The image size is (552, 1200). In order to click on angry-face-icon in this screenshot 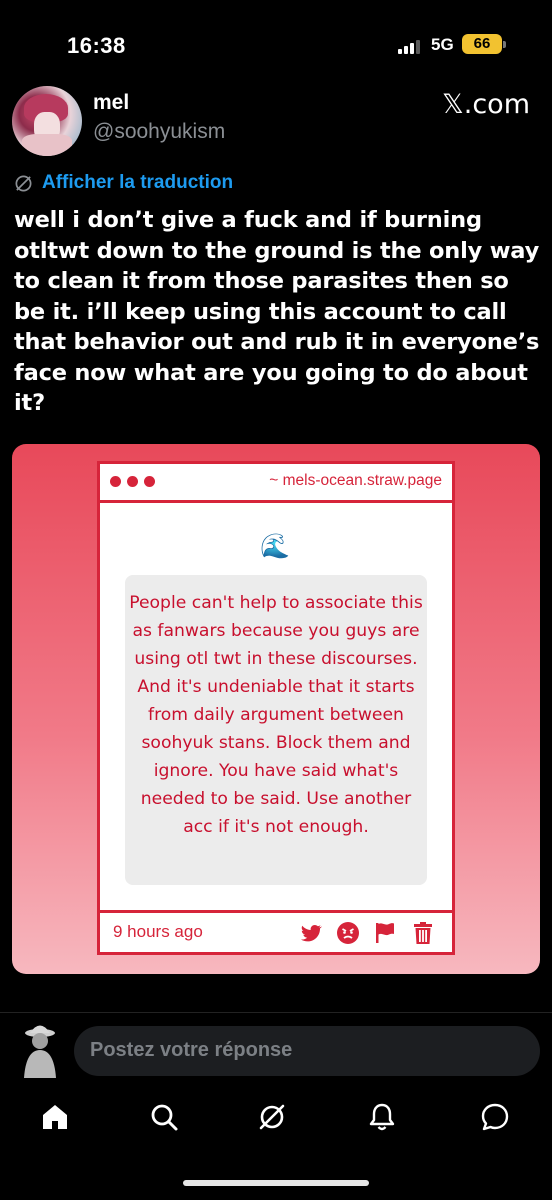, I will do `click(348, 933)`.